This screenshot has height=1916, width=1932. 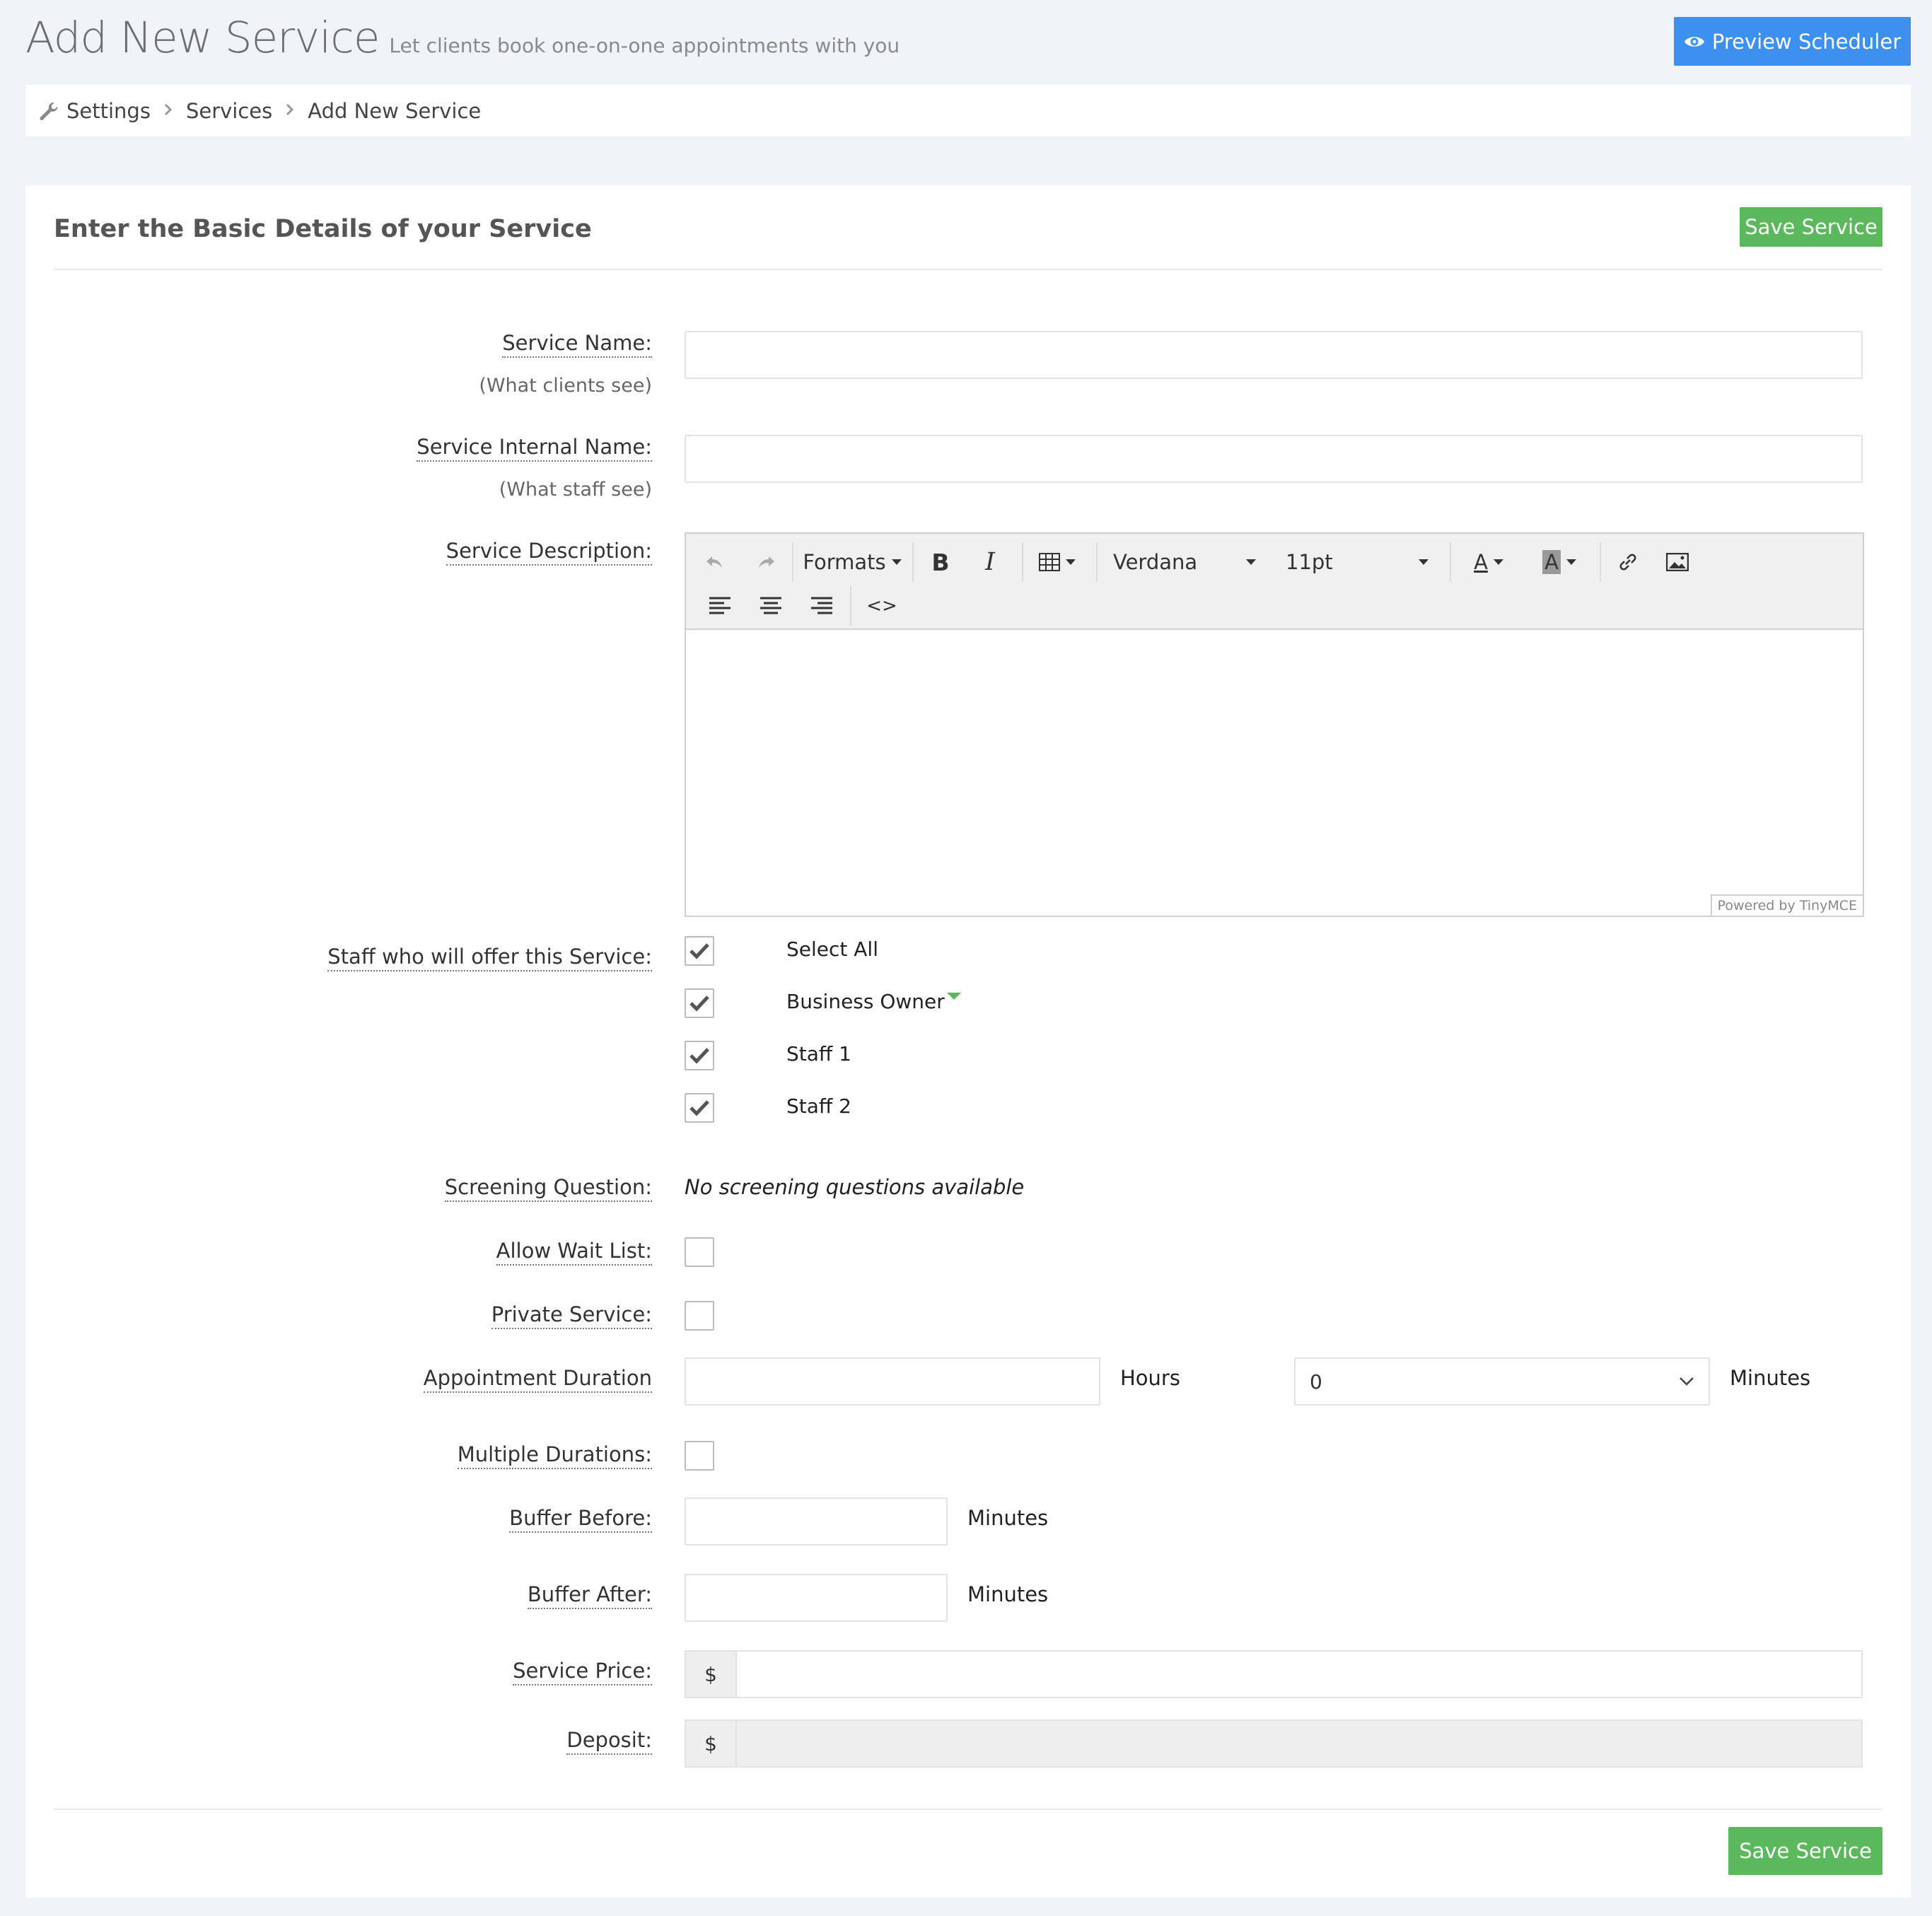 I want to click on editor-content-area, so click(x=1274, y=773).